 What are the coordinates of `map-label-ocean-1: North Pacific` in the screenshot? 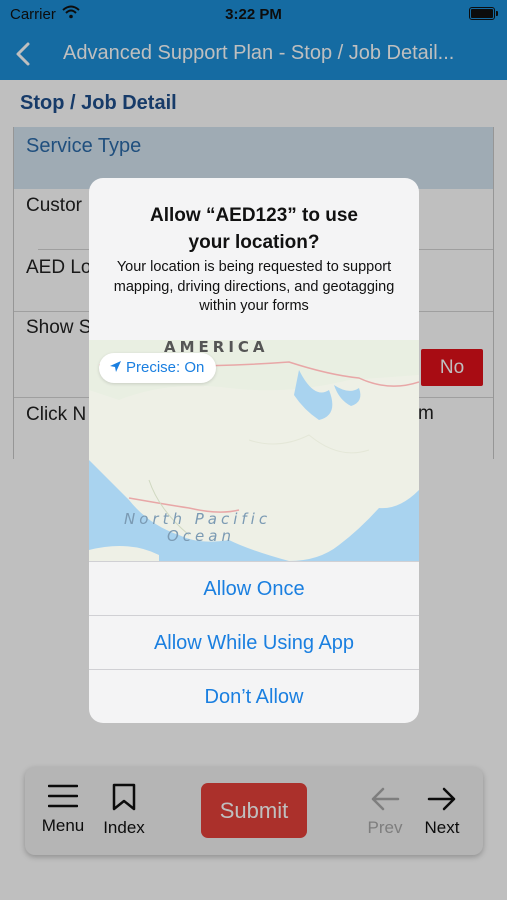 It's located at (198, 519).